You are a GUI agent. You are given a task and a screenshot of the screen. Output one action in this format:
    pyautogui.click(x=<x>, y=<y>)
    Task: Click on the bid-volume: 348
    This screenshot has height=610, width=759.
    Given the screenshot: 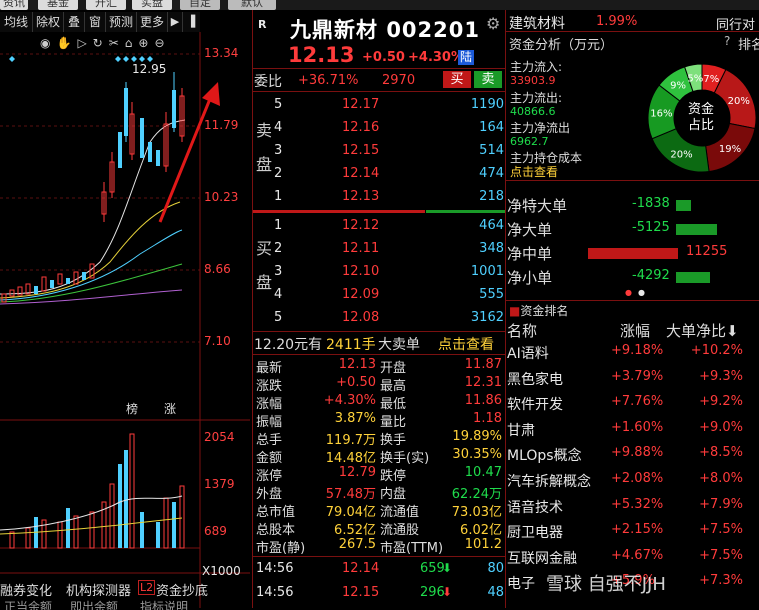 What is the action you would take?
    pyautogui.click(x=491, y=248)
    